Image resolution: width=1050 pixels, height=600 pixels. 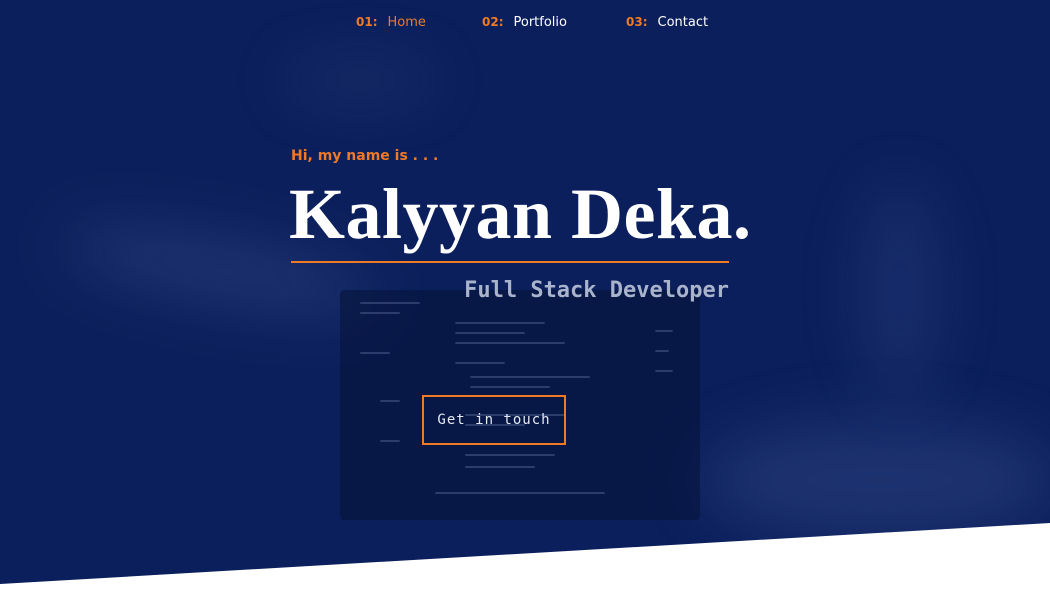 What do you see at coordinates (510, 262) in the screenshot?
I see `name-underline-divider` at bounding box center [510, 262].